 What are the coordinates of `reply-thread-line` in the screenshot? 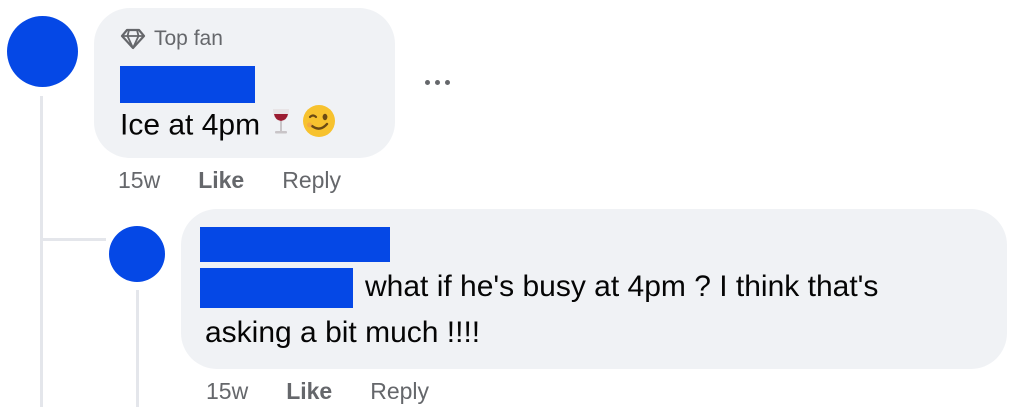 It's located at (137, 348).